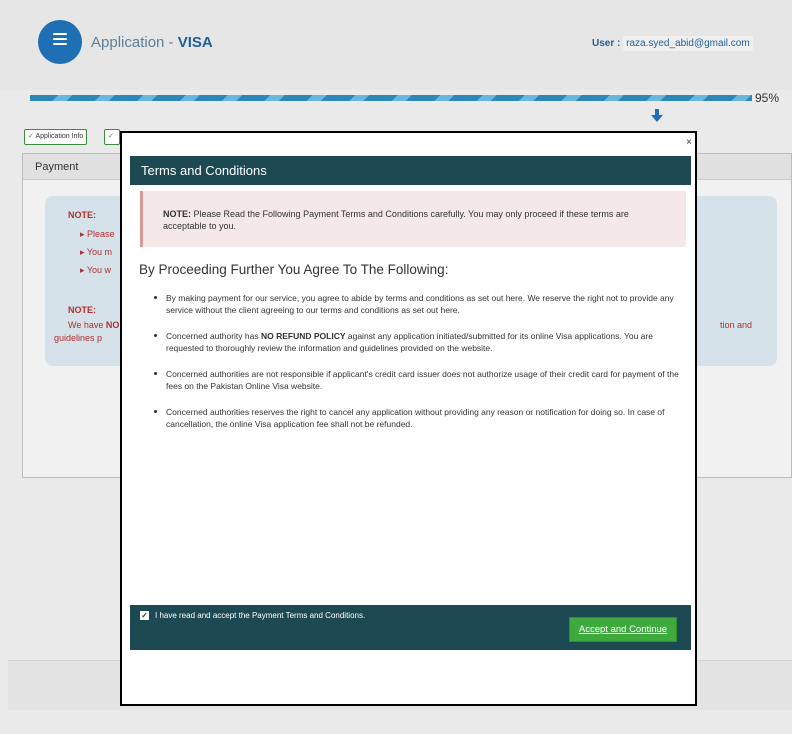 The height and width of the screenshot is (734, 792). I want to click on step-second: ✓, so click(112, 137).